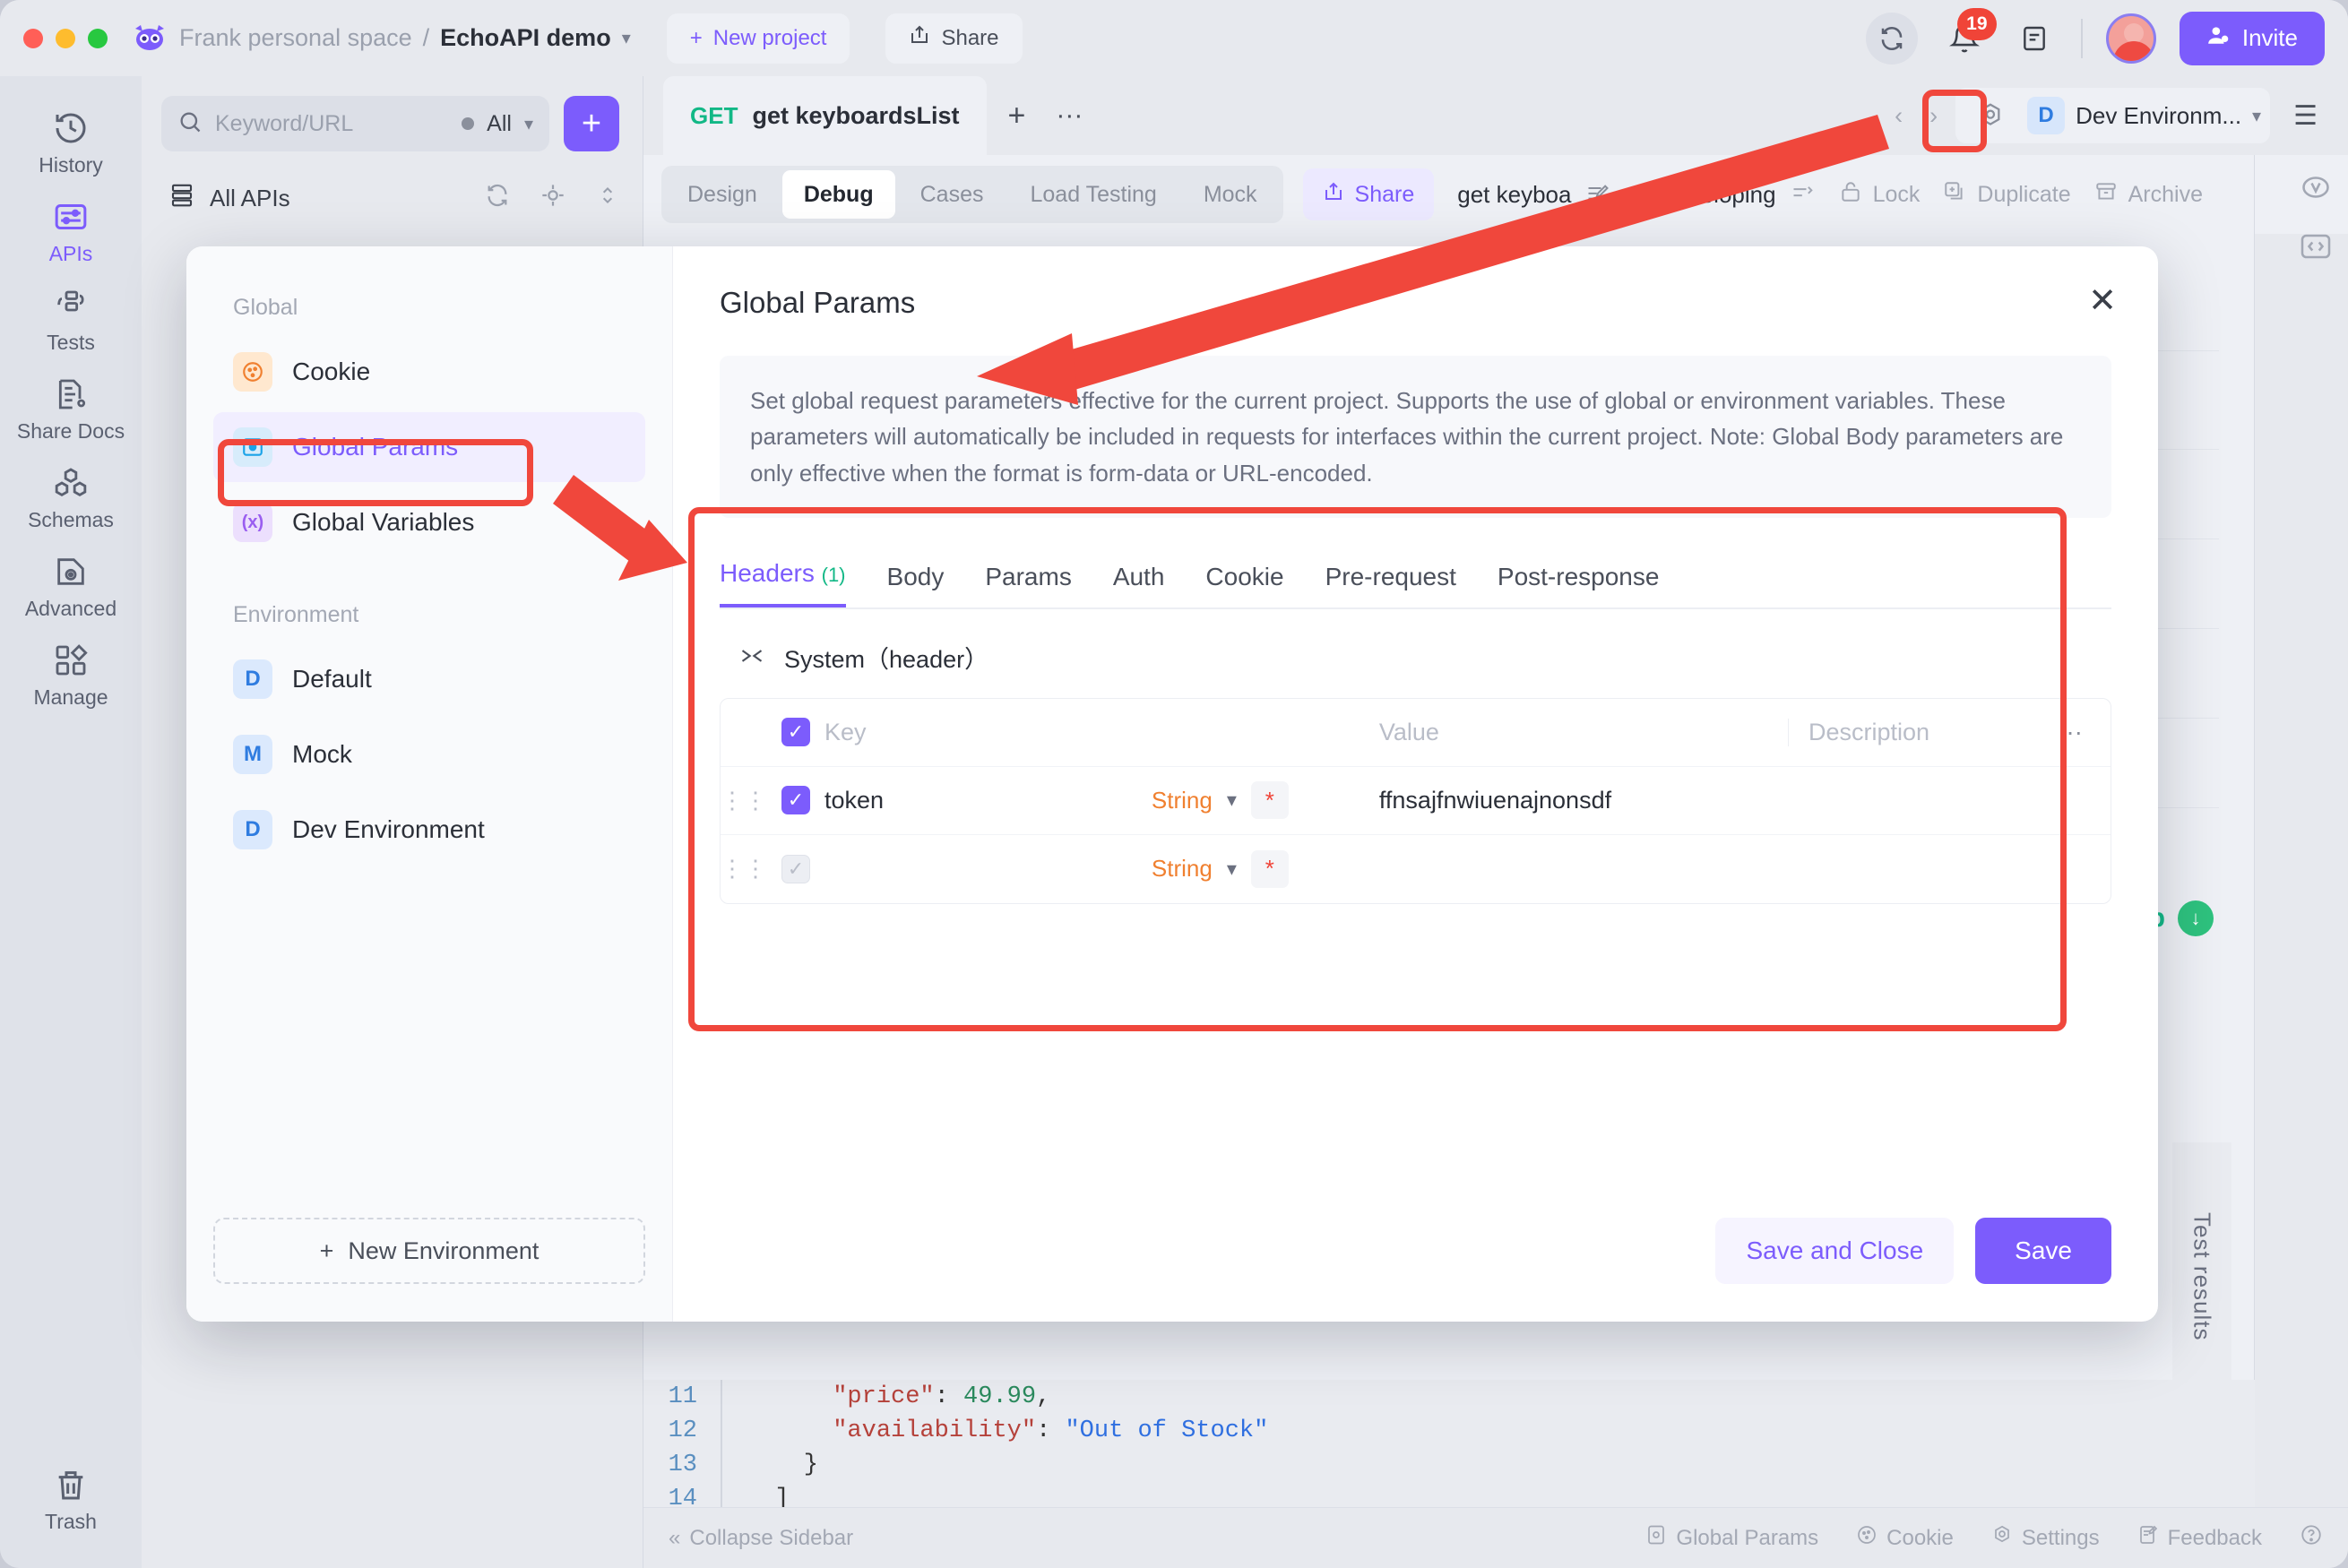 This screenshot has width=2348, height=1568. Describe the element at coordinates (331, 371) in the screenshot. I see `modal-item-label: Cookie` at that location.